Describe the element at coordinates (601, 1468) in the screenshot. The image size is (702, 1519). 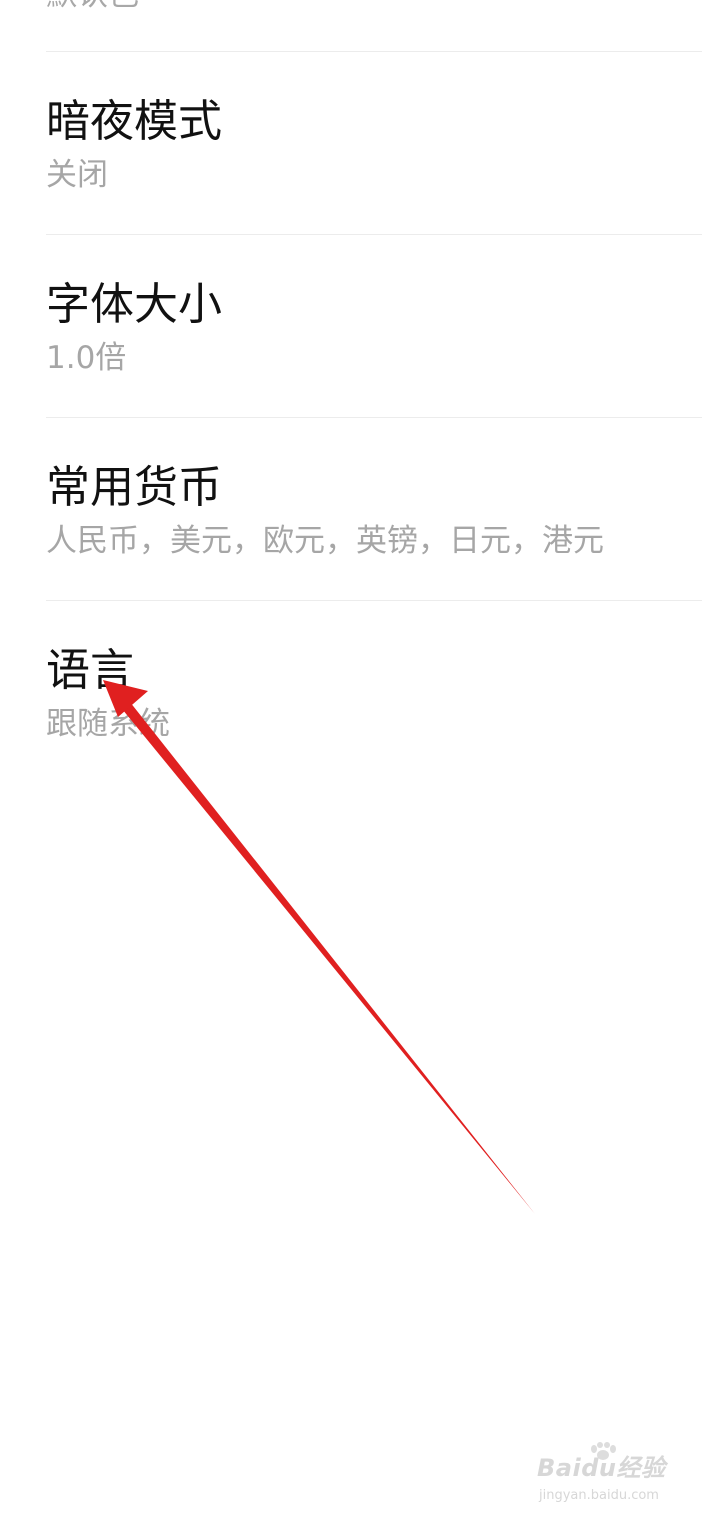
I see `watermark-logo-text: Baidu经验` at that location.